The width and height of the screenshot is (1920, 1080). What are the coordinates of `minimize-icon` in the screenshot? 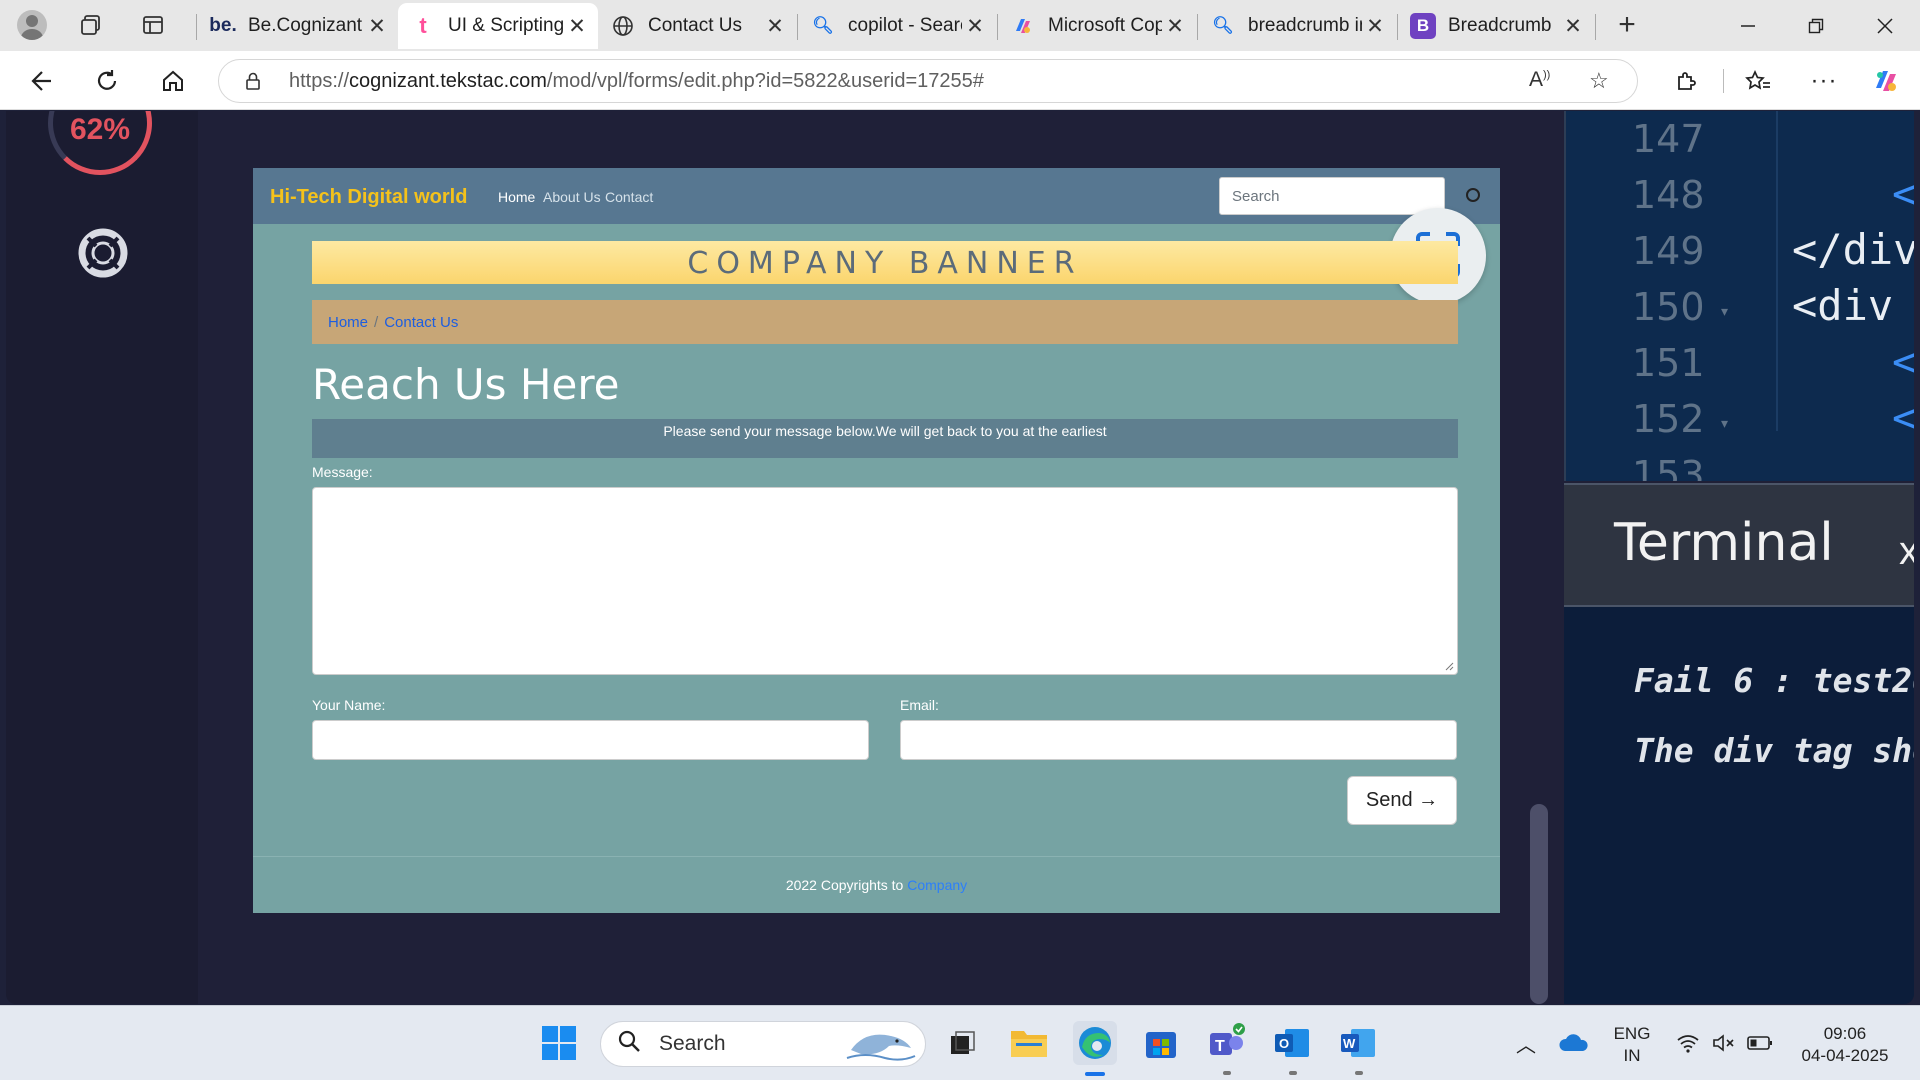 It's located at (1748, 25).